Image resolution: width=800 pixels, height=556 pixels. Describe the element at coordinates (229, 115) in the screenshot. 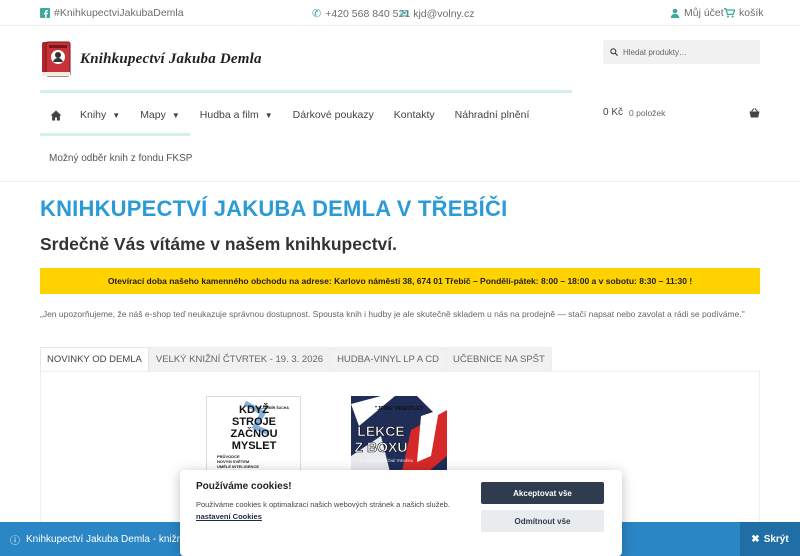

I see `nav-item-label: Hudba a film` at that location.